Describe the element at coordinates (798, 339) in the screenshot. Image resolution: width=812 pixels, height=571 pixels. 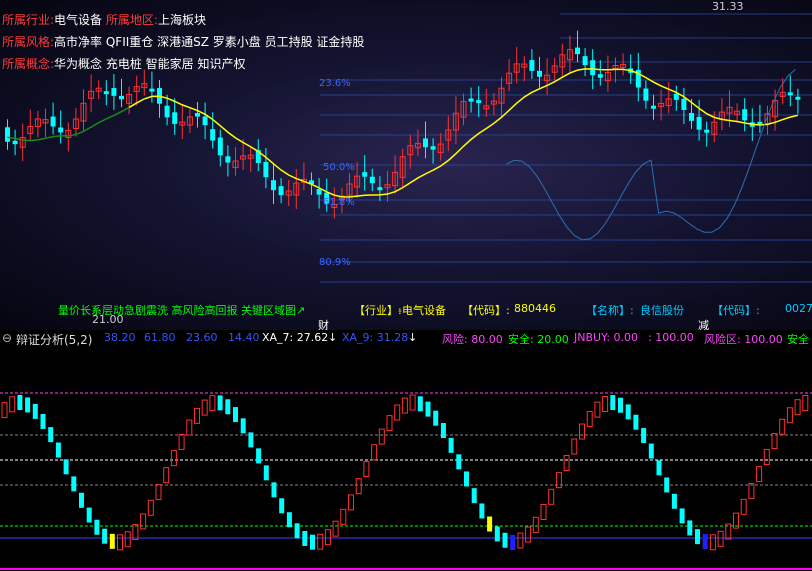
I see `safe2-value: 安全` at that location.